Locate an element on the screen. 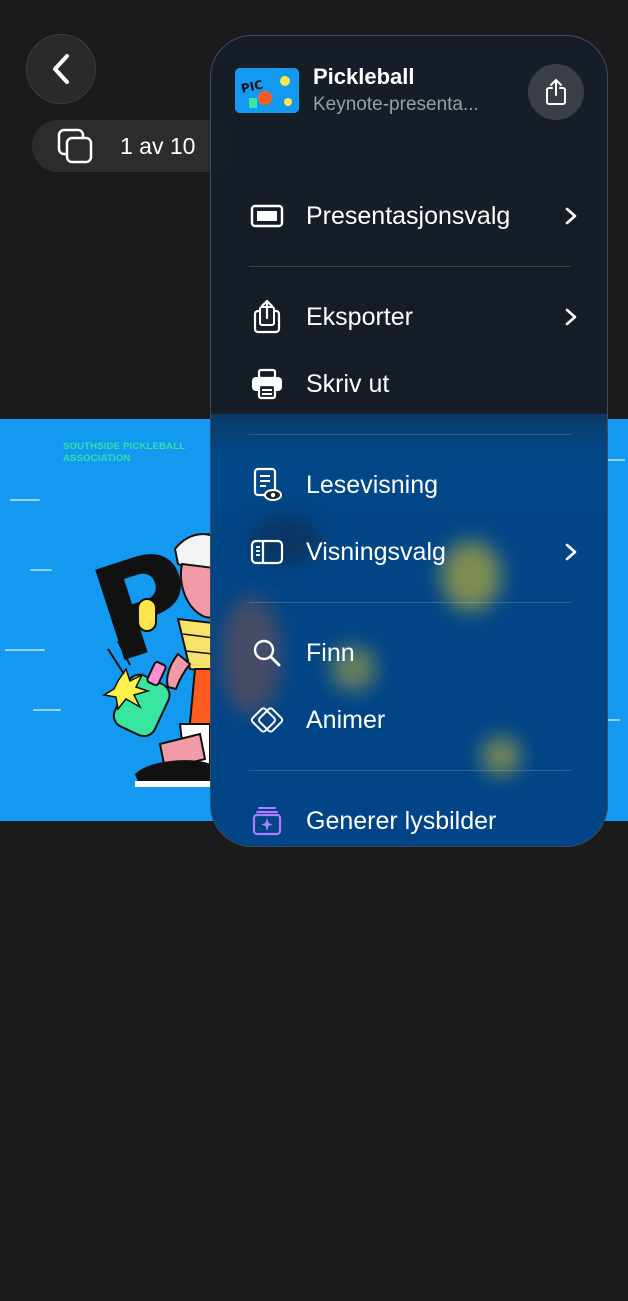  slide-navigator-button: 1 av 10 is located at coordinates (132, 146).